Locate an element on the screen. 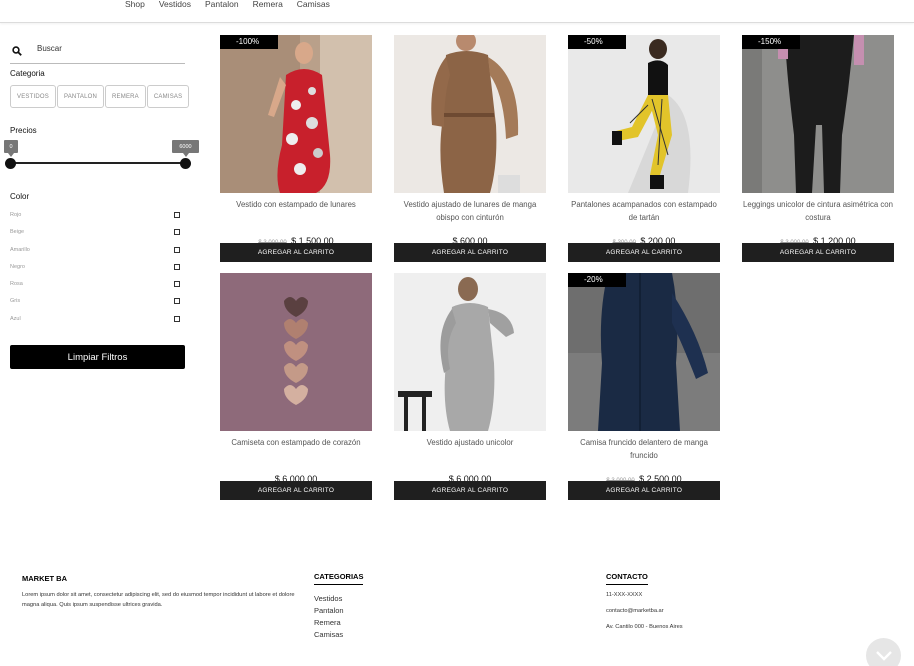  nav-item-vestidos: Vestidos is located at coordinates (175, 4).